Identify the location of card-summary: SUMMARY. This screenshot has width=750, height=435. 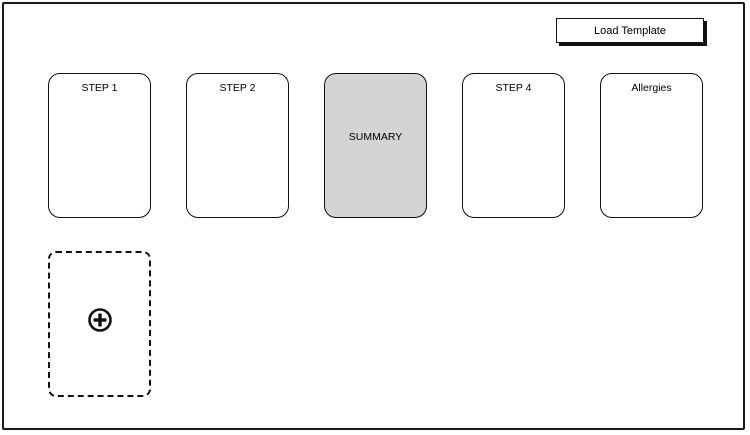
(375, 145).